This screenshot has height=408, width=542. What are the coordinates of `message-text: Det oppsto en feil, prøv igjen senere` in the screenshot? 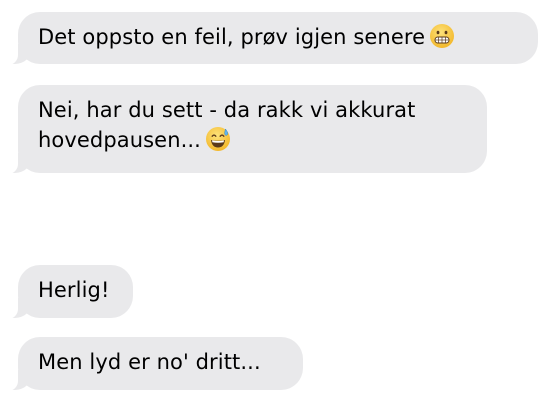 It's located at (232, 37).